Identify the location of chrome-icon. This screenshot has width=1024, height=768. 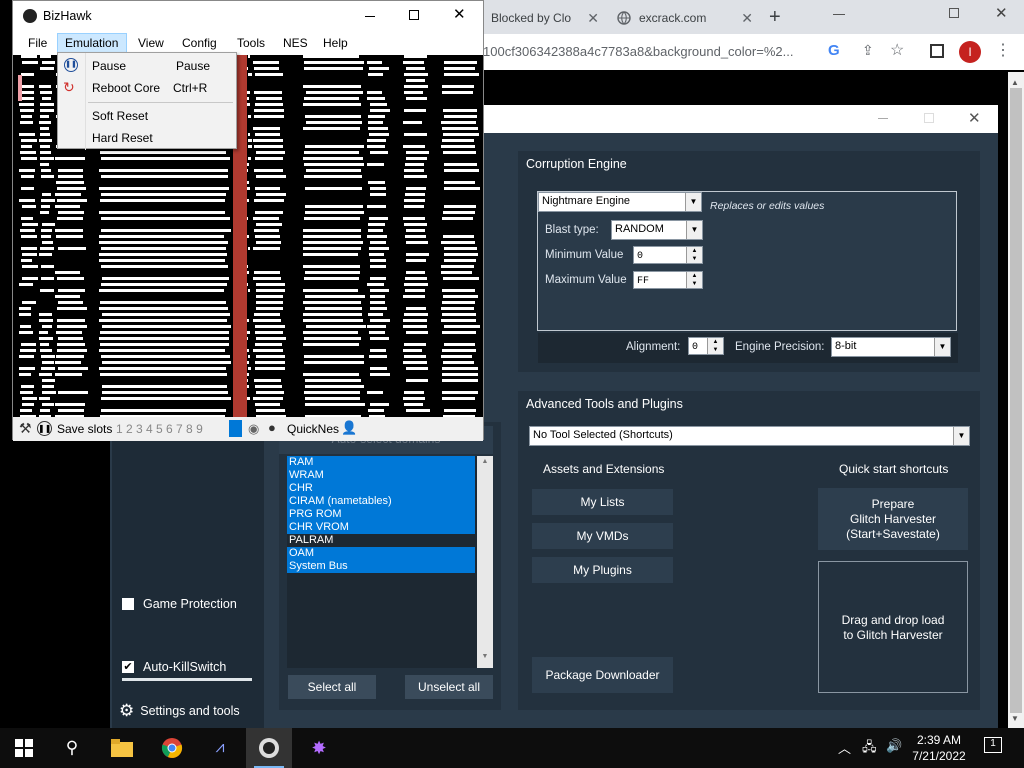
(172, 748).